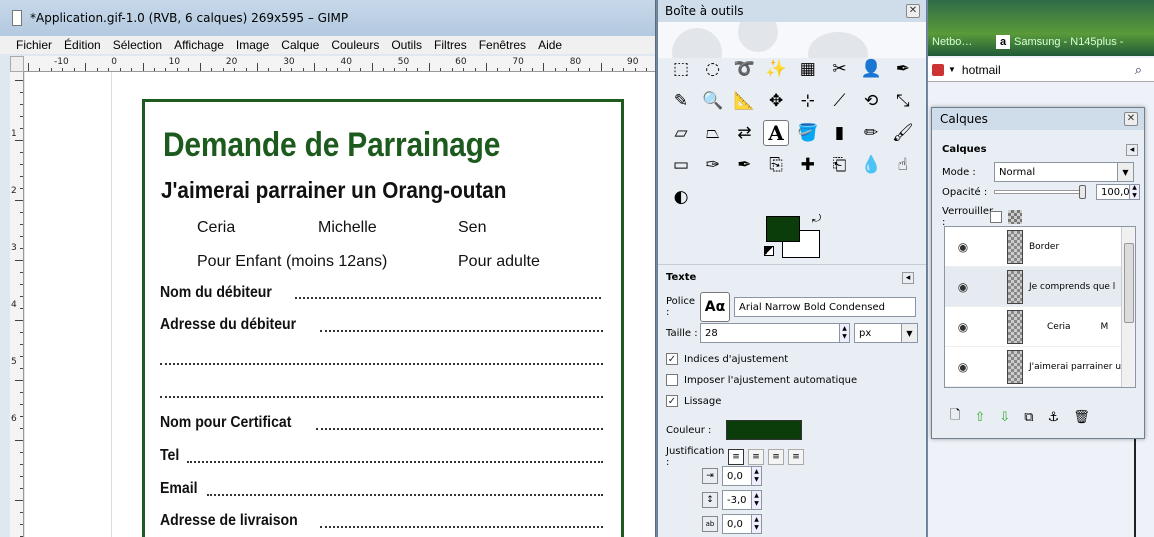 Image resolution: width=1154 pixels, height=537 pixels. What do you see at coordinates (1073, 42) in the screenshot?
I see `browser-tab-samsung: a Samsung - N145plus -` at bounding box center [1073, 42].